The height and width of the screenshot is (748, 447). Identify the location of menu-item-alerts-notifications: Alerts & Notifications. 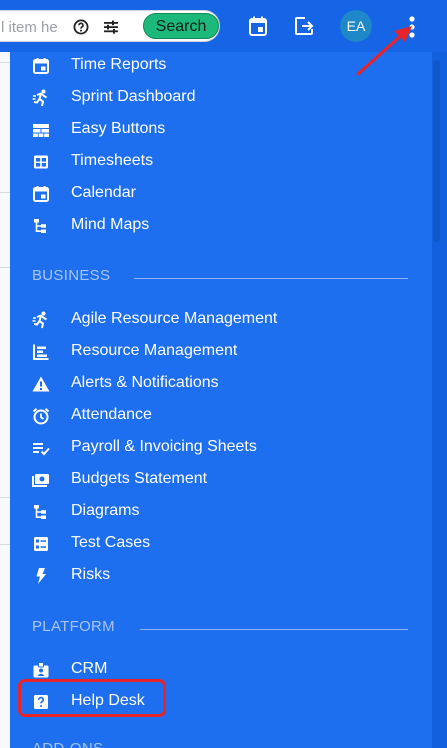
(210, 384).